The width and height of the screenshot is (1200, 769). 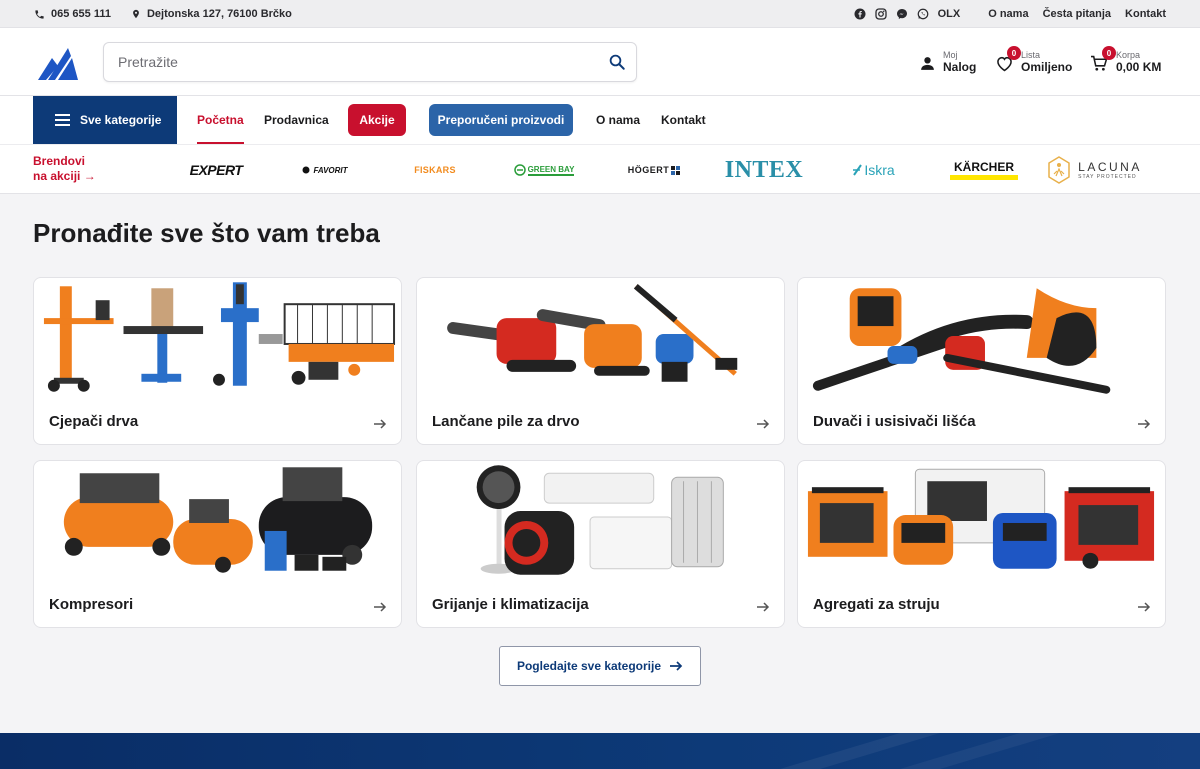 What do you see at coordinates (81, 14) in the screenshot?
I see `phone-number: 065 655 111` at bounding box center [81, 14].